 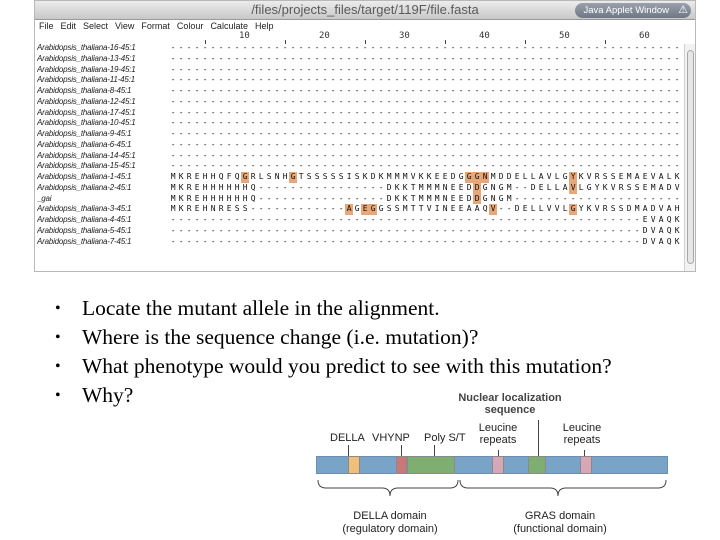 What do you see at coordinates (404, 36) in the screenshot?
I see `ruler-label: 30` at bounding box center [404, 36].